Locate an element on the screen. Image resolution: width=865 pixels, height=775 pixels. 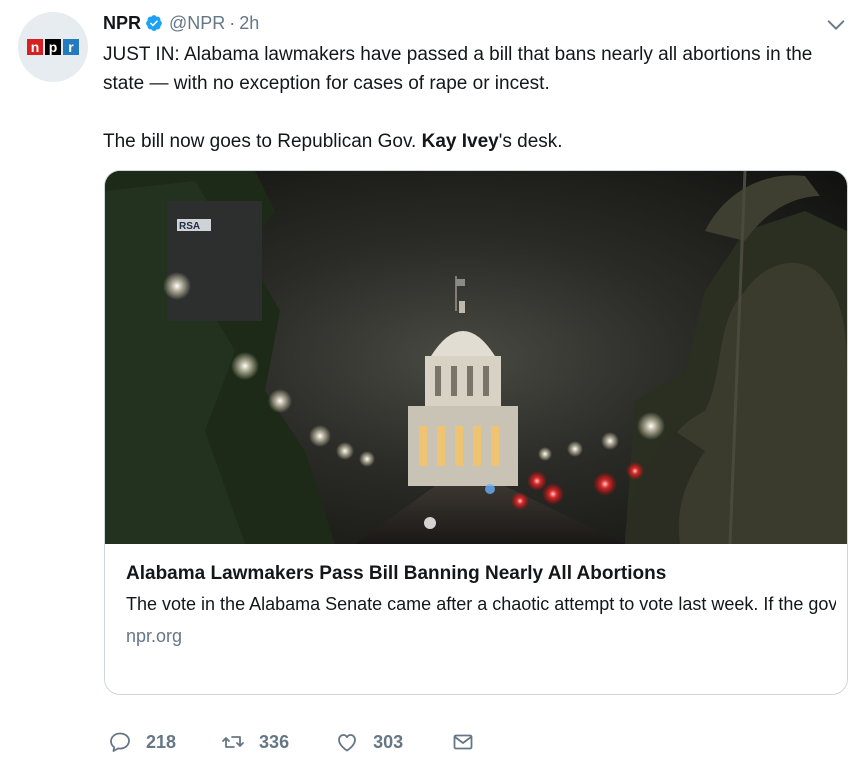
heart-icon is located at coordinates (347, 743).